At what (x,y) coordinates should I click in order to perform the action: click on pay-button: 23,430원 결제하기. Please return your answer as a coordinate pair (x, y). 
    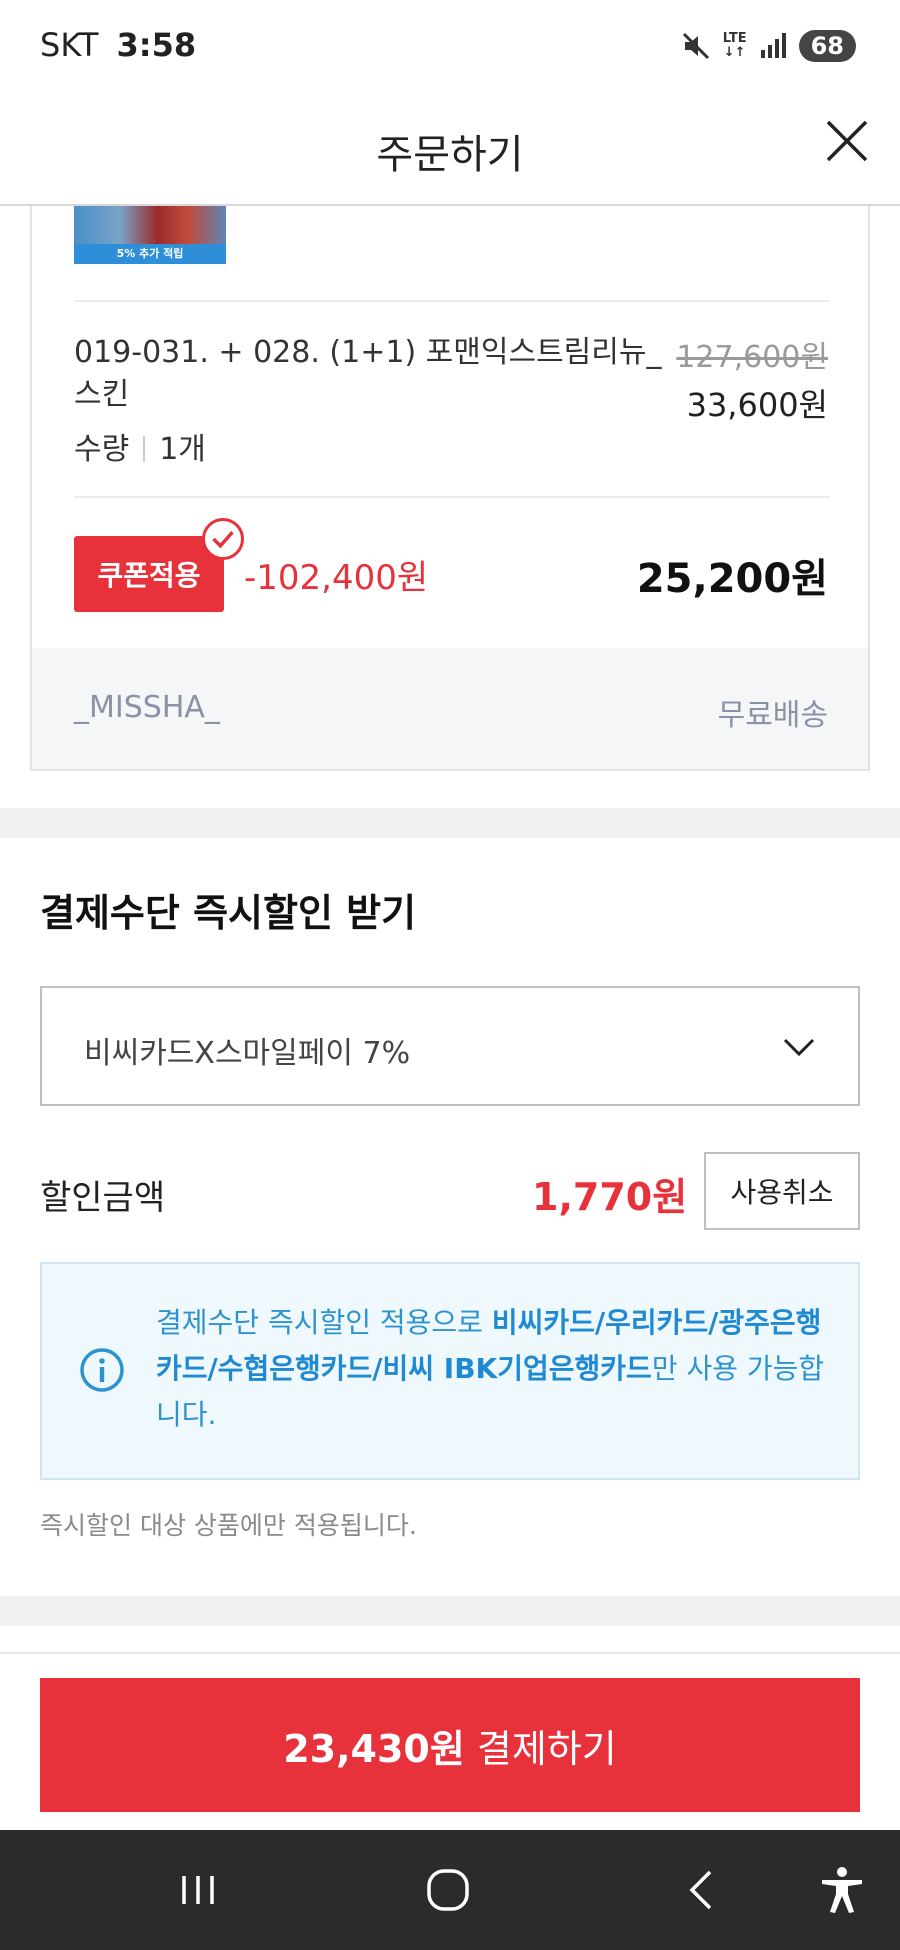
    Looking at the image, I should click on (450, 1745).